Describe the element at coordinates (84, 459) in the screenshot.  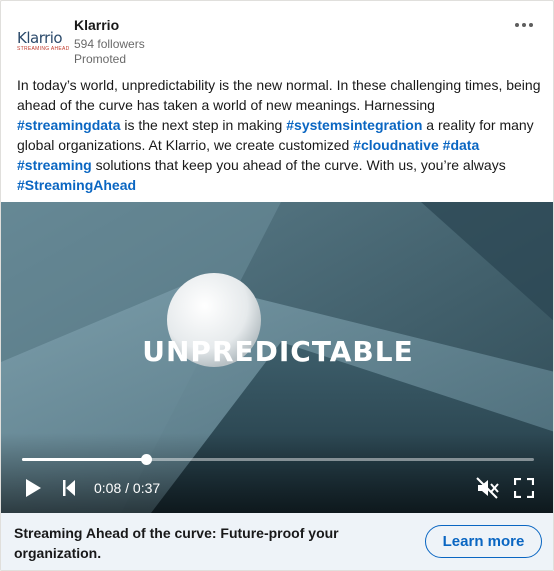
I see `progress-fill` at that location.